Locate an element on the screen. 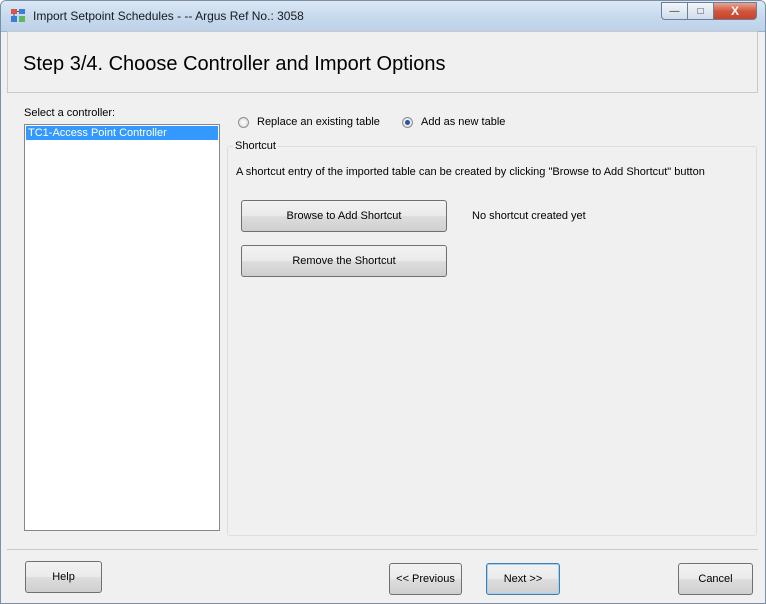  previous-button: << Previous is located at coordinates (425, 579).